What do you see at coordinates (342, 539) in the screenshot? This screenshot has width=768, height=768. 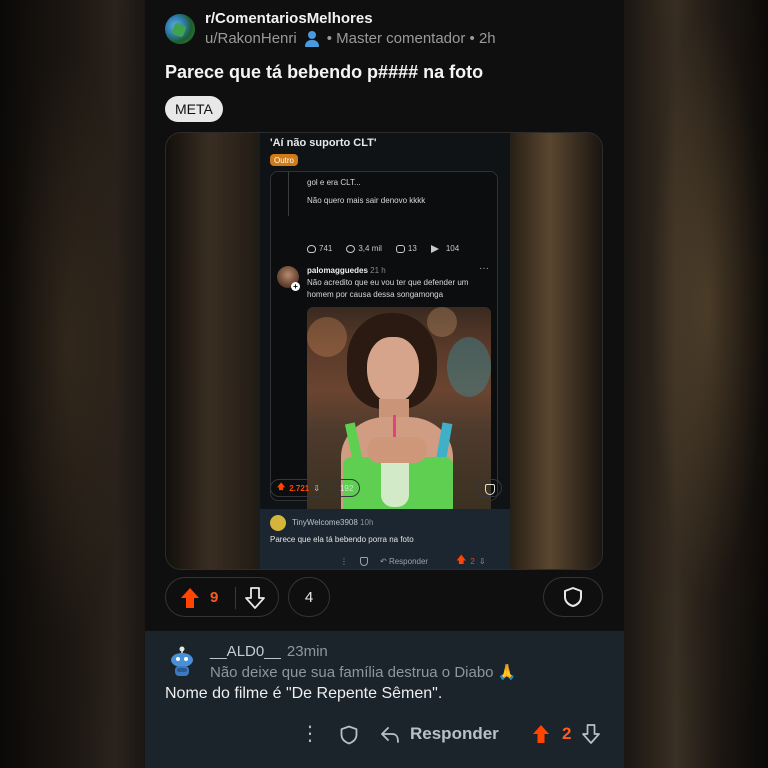 I see `comment-text: Parece que ela tá bebendo porra na foto` at bounding box center [342, 539].